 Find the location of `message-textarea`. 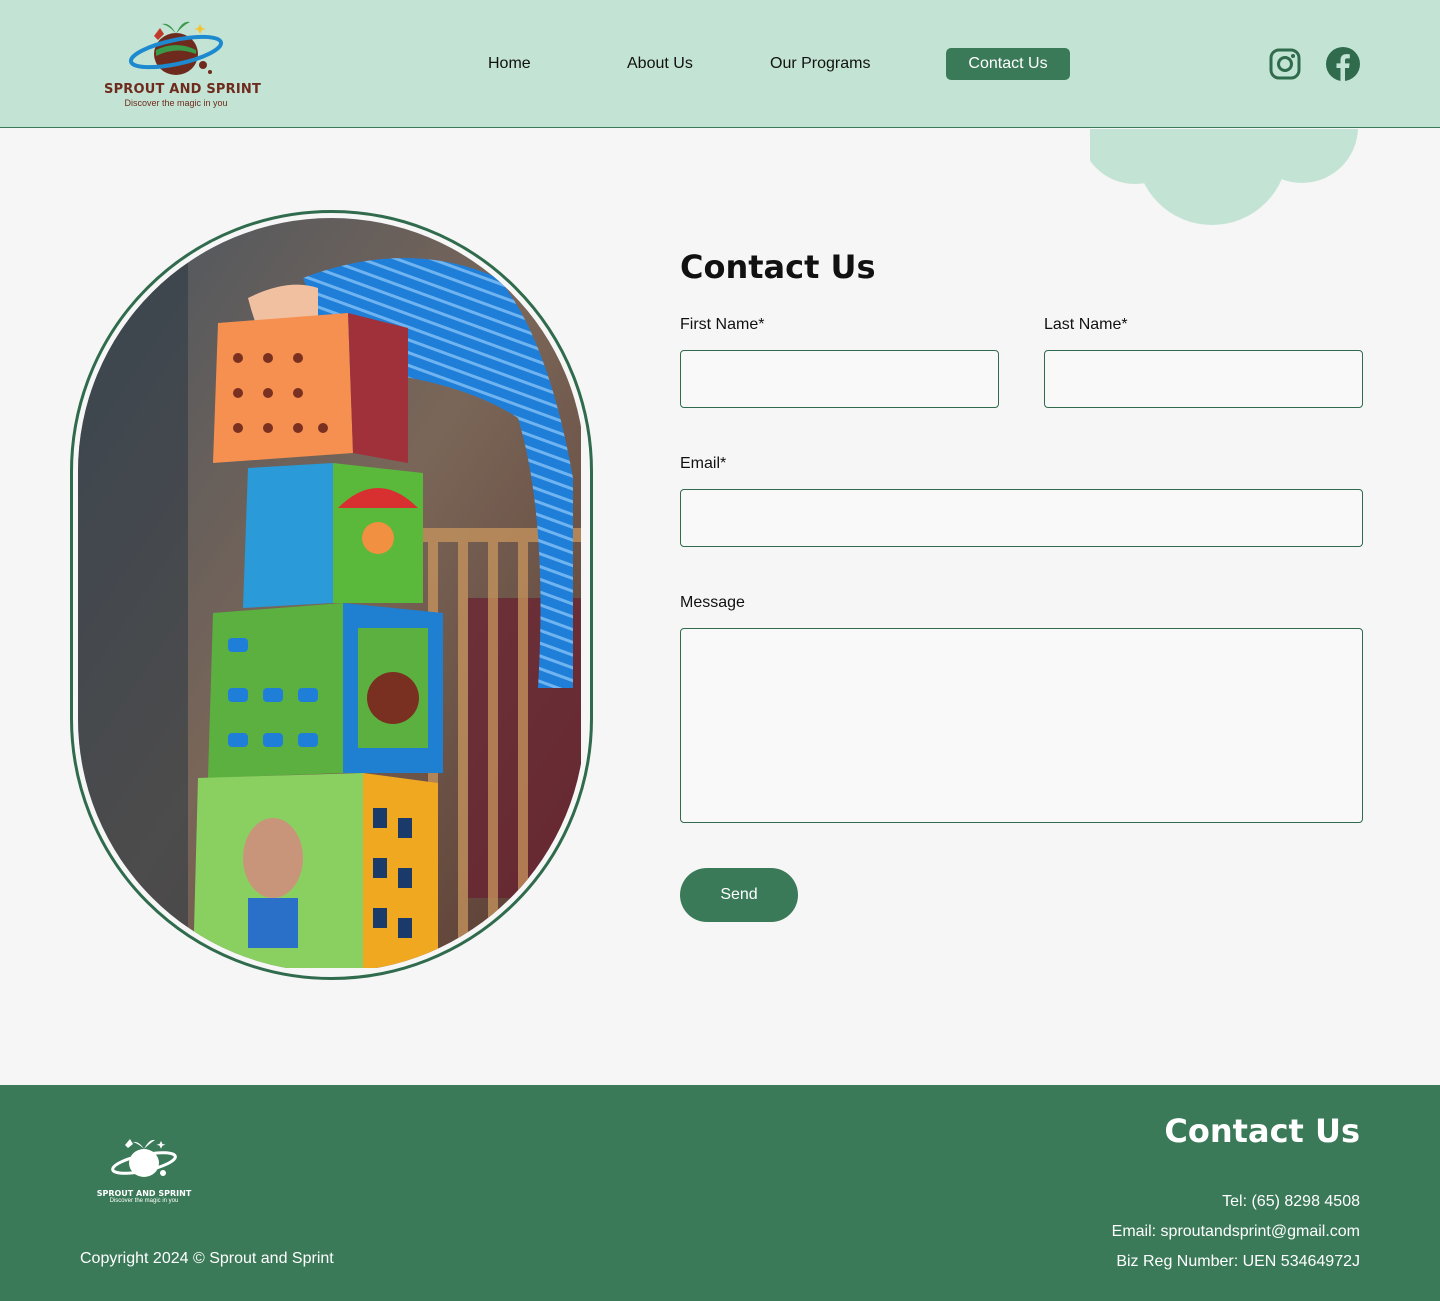

message-textarea is located at coordinates (1021, 725).